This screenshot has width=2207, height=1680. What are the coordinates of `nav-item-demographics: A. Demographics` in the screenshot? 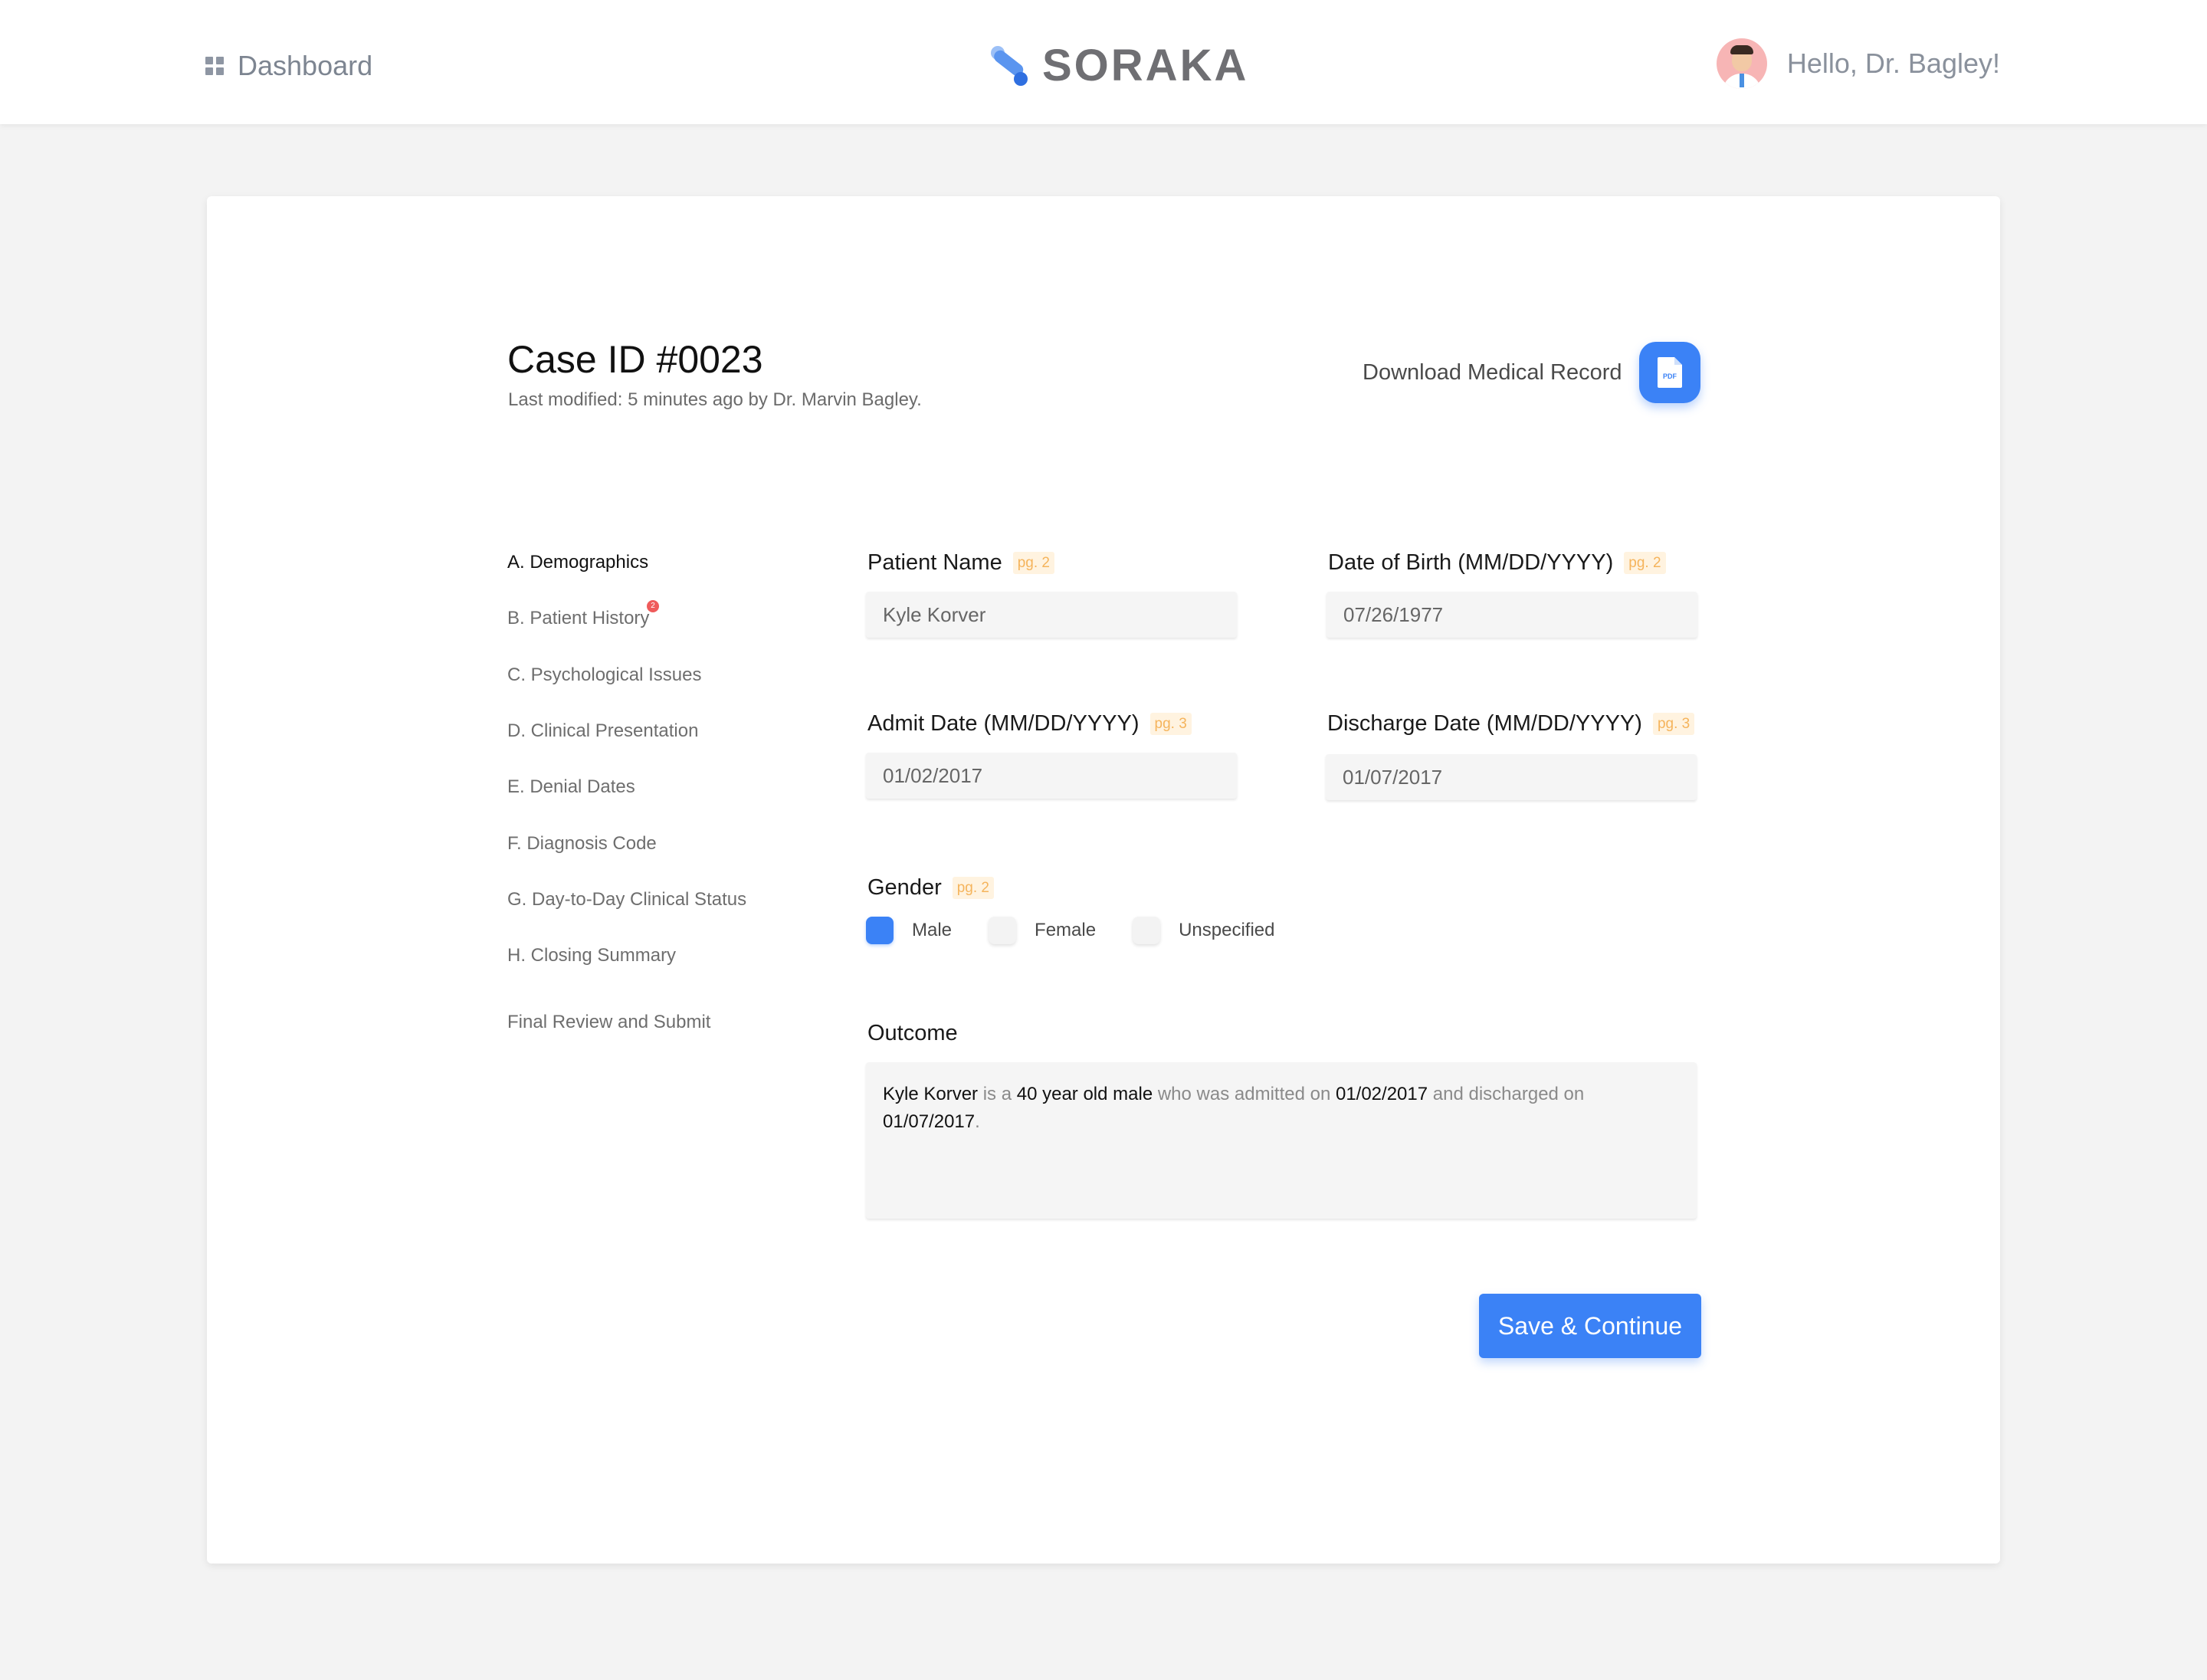 It's located at (577, 562).